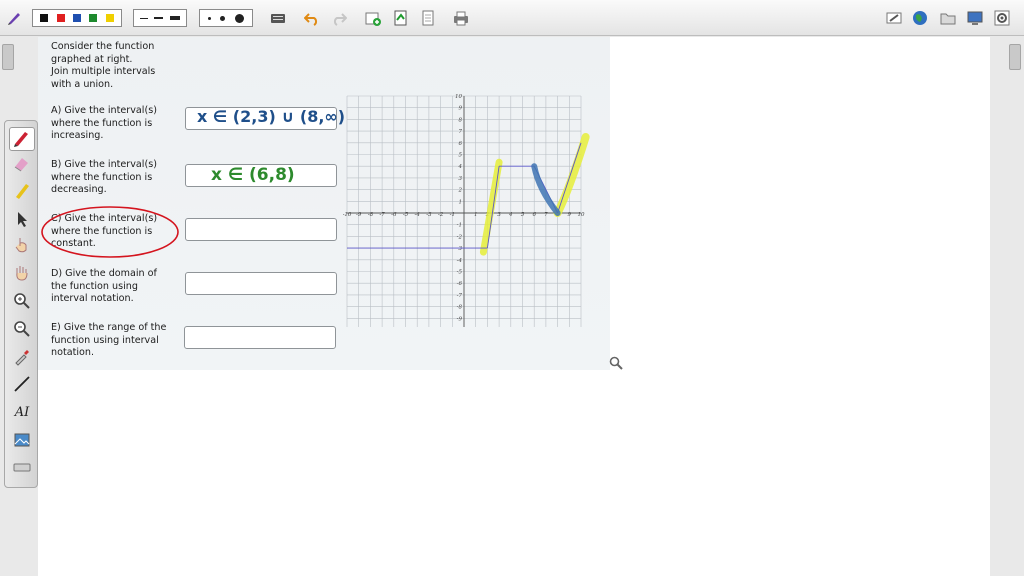 The image size is (1024, 576). I want to click on pen-icon, so click(14, 18).